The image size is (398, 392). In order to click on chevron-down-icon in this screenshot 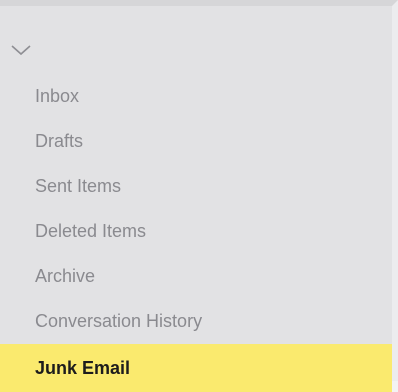, I will do `click(22, 50)`.